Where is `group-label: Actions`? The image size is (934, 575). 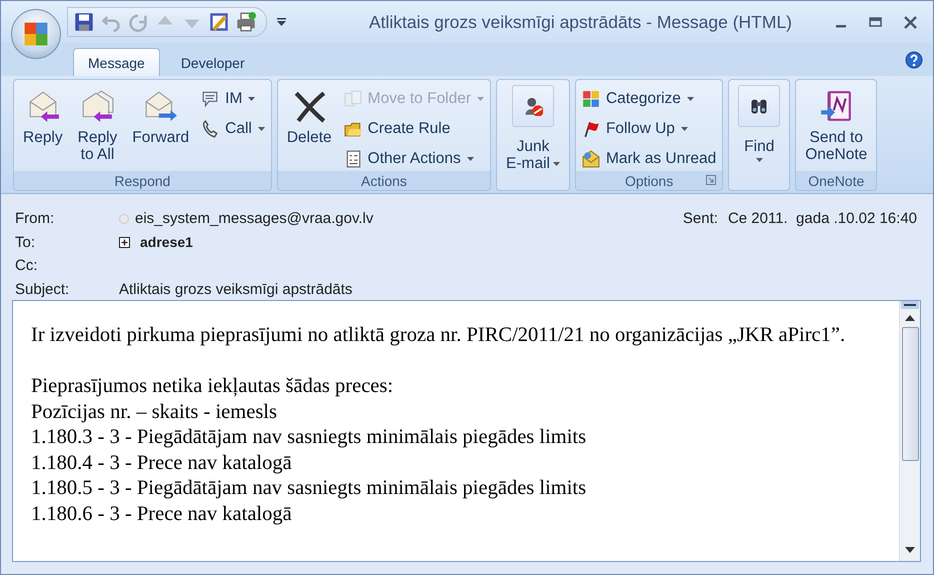 group-label: Actions is located at coordinates (383, 180).